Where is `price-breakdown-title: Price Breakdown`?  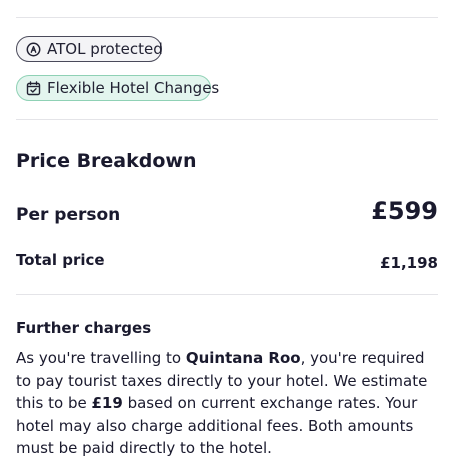 price-breakdown-title: Price Breakdown is located at coordinates (106, 161).